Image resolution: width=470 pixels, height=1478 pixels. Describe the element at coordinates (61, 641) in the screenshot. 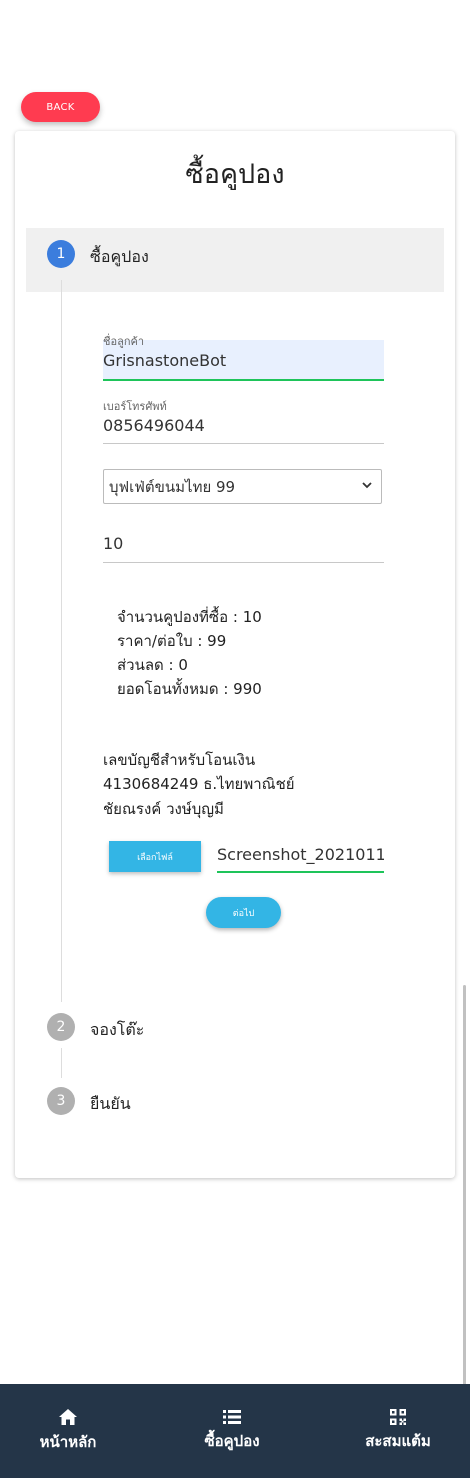

I see `step-connector` at that location.